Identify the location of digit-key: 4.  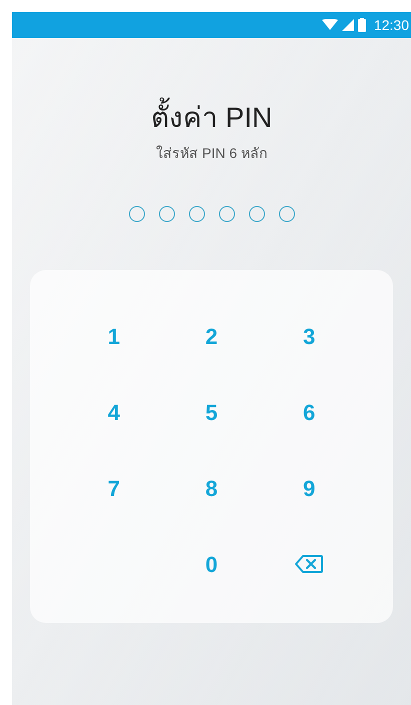
(114, 412).